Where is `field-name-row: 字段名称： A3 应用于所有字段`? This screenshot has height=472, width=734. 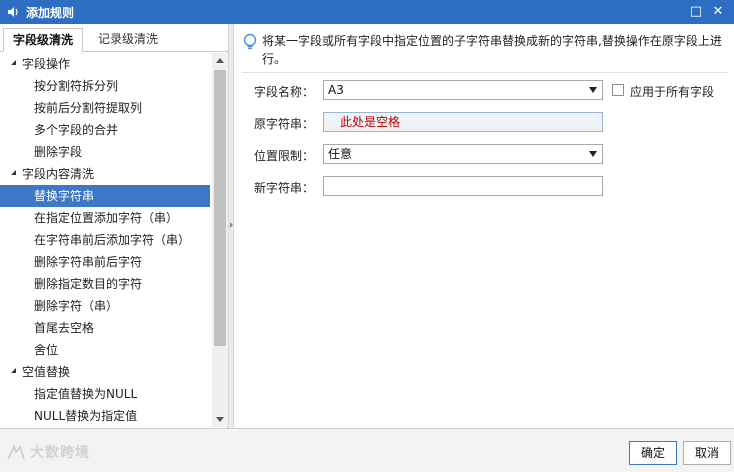 field-name-row: 字段名称： A3 应用于所有字段 is located at coordinates (484, 91).